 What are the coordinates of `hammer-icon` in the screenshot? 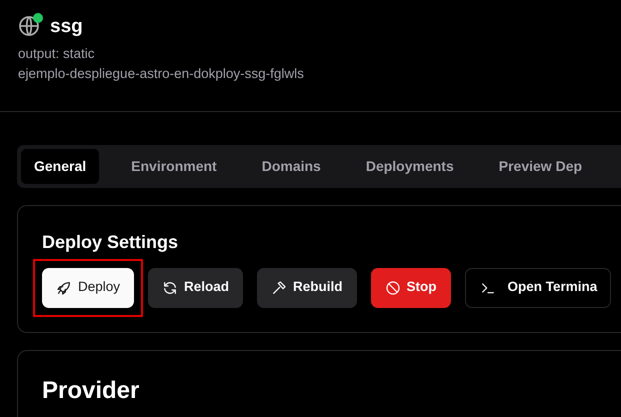 It's located at (279, 288).